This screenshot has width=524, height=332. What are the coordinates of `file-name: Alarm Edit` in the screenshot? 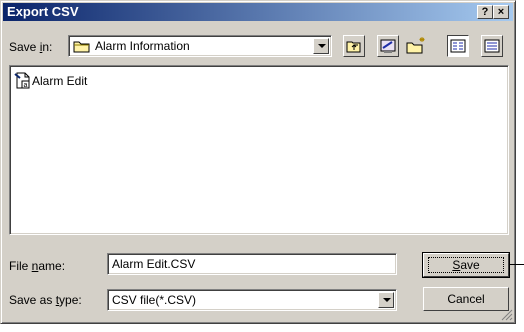 It's located at (60, 81).